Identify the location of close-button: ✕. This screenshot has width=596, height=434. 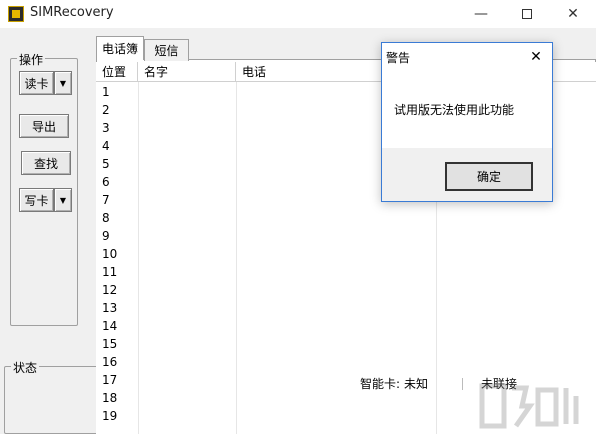
(573, 14).